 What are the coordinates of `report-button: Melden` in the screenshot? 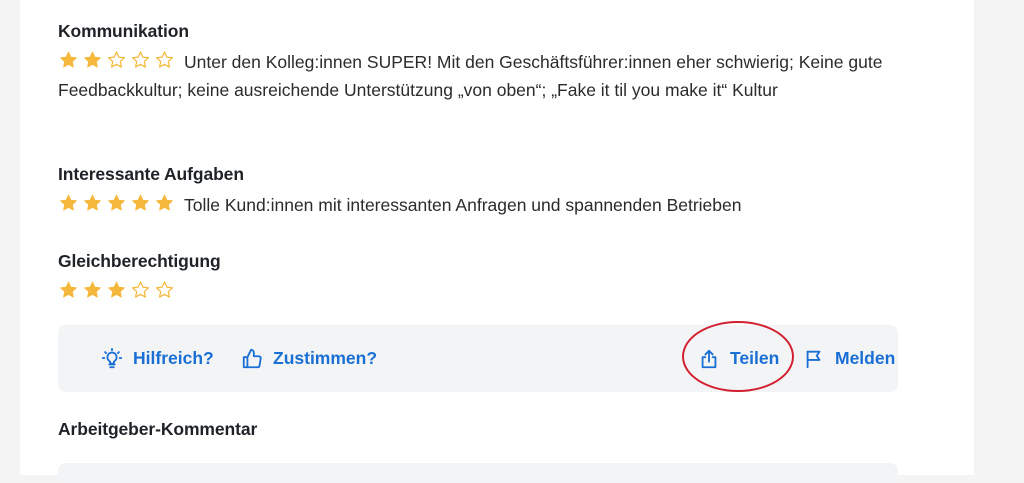 It's located at (849, 358).